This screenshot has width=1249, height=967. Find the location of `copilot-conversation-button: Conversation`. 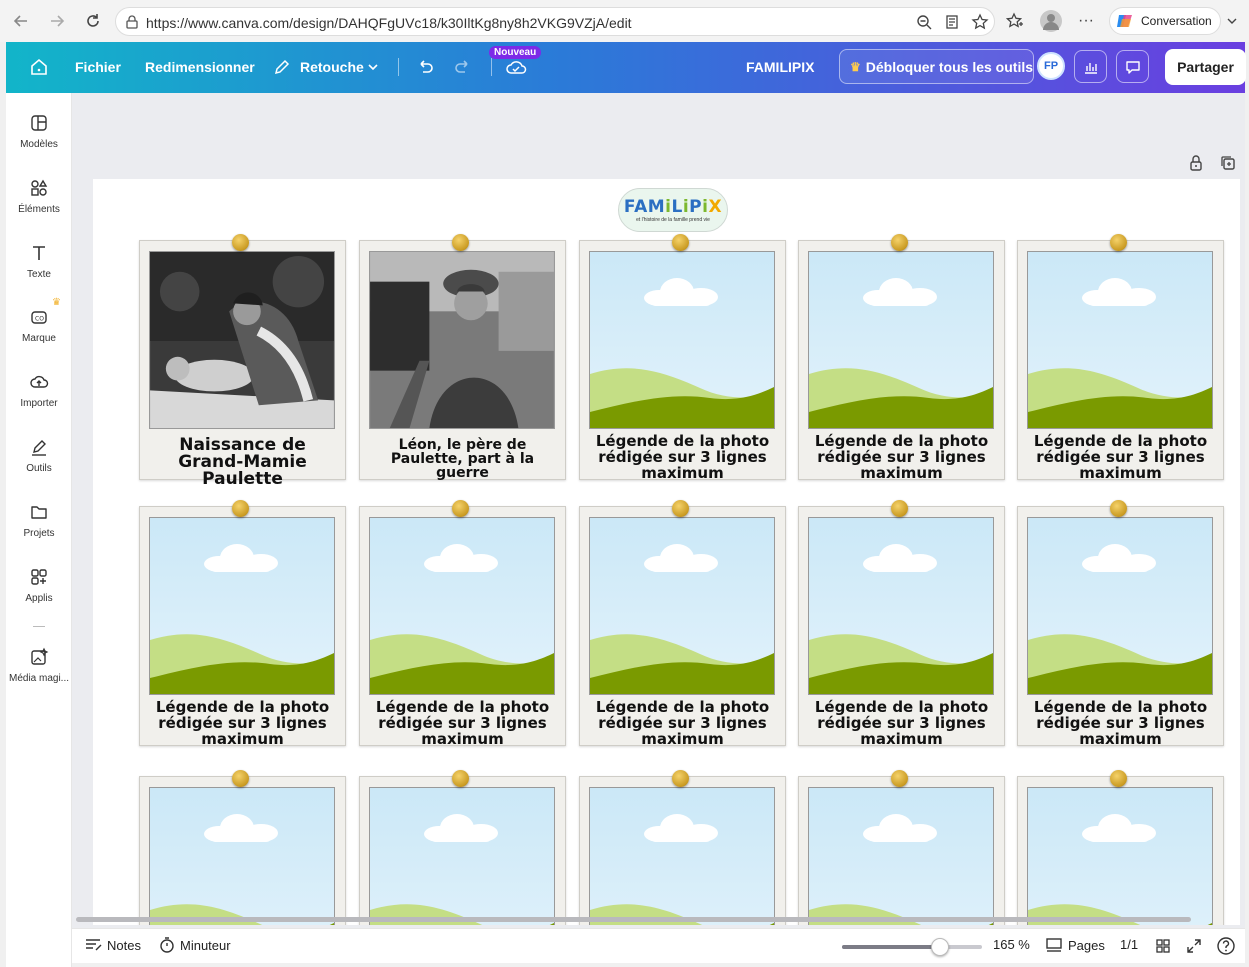

copilot-conversation-button: Conversation is located at coordinates (1165, 21).